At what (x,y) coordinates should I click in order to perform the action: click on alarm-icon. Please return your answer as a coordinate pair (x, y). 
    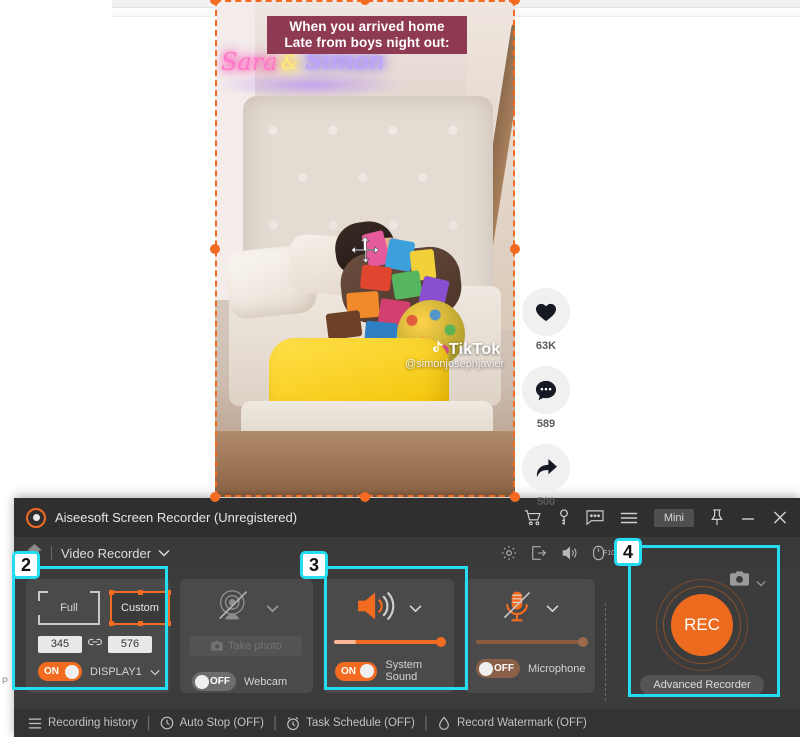
    Looking at the image, I should click on (293, 723).